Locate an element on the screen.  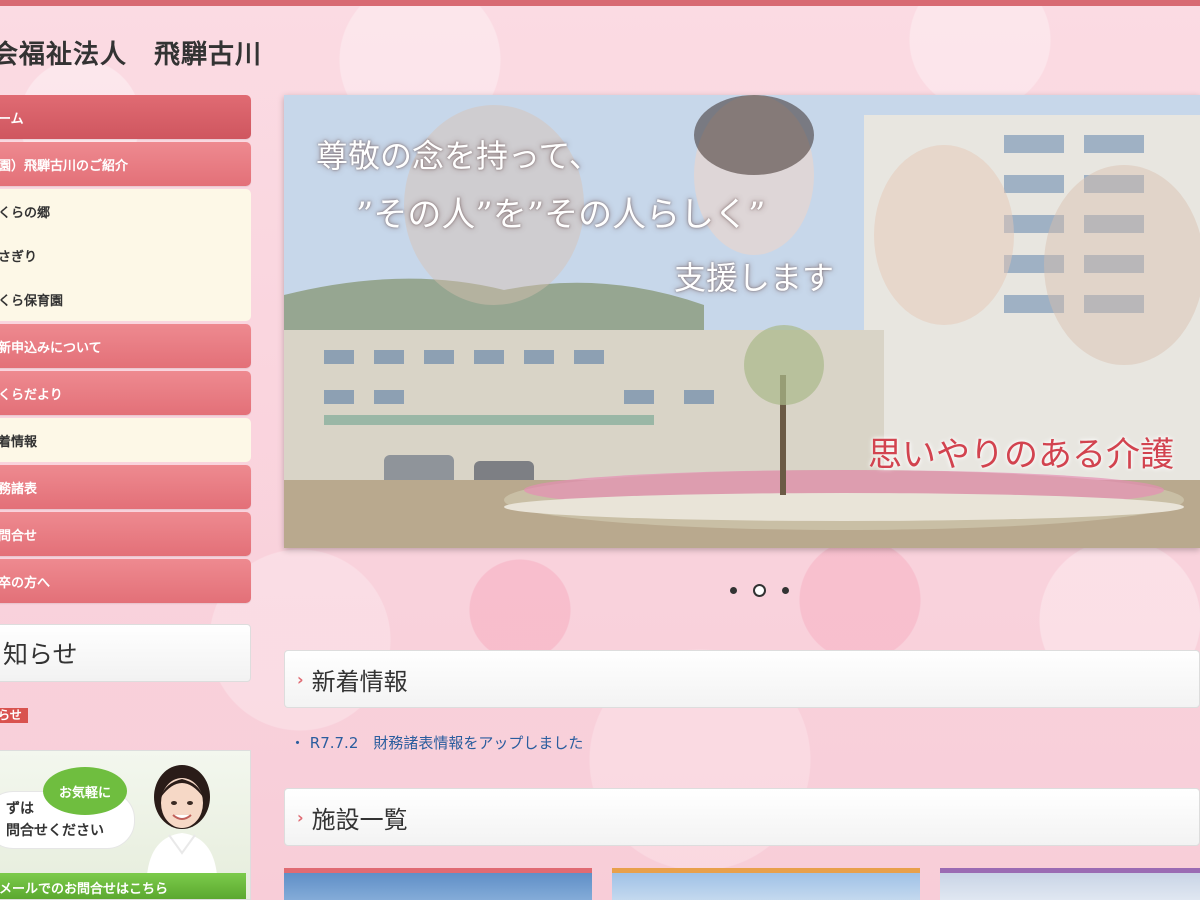
nav-item-financial-statements: 務諸表 is located at coordinates (125, 487).